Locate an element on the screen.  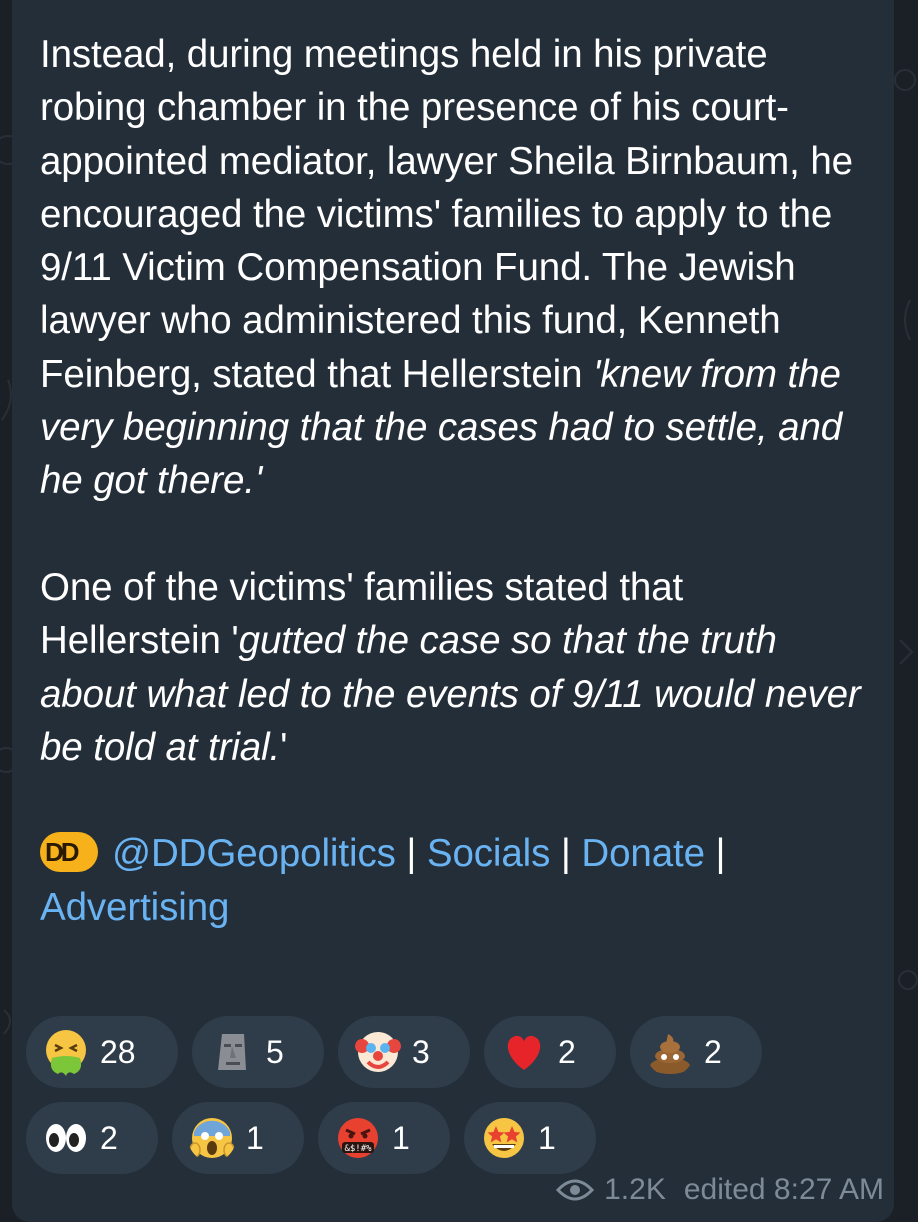
nauseated-face-icon is located at coordinates (66, 1053).